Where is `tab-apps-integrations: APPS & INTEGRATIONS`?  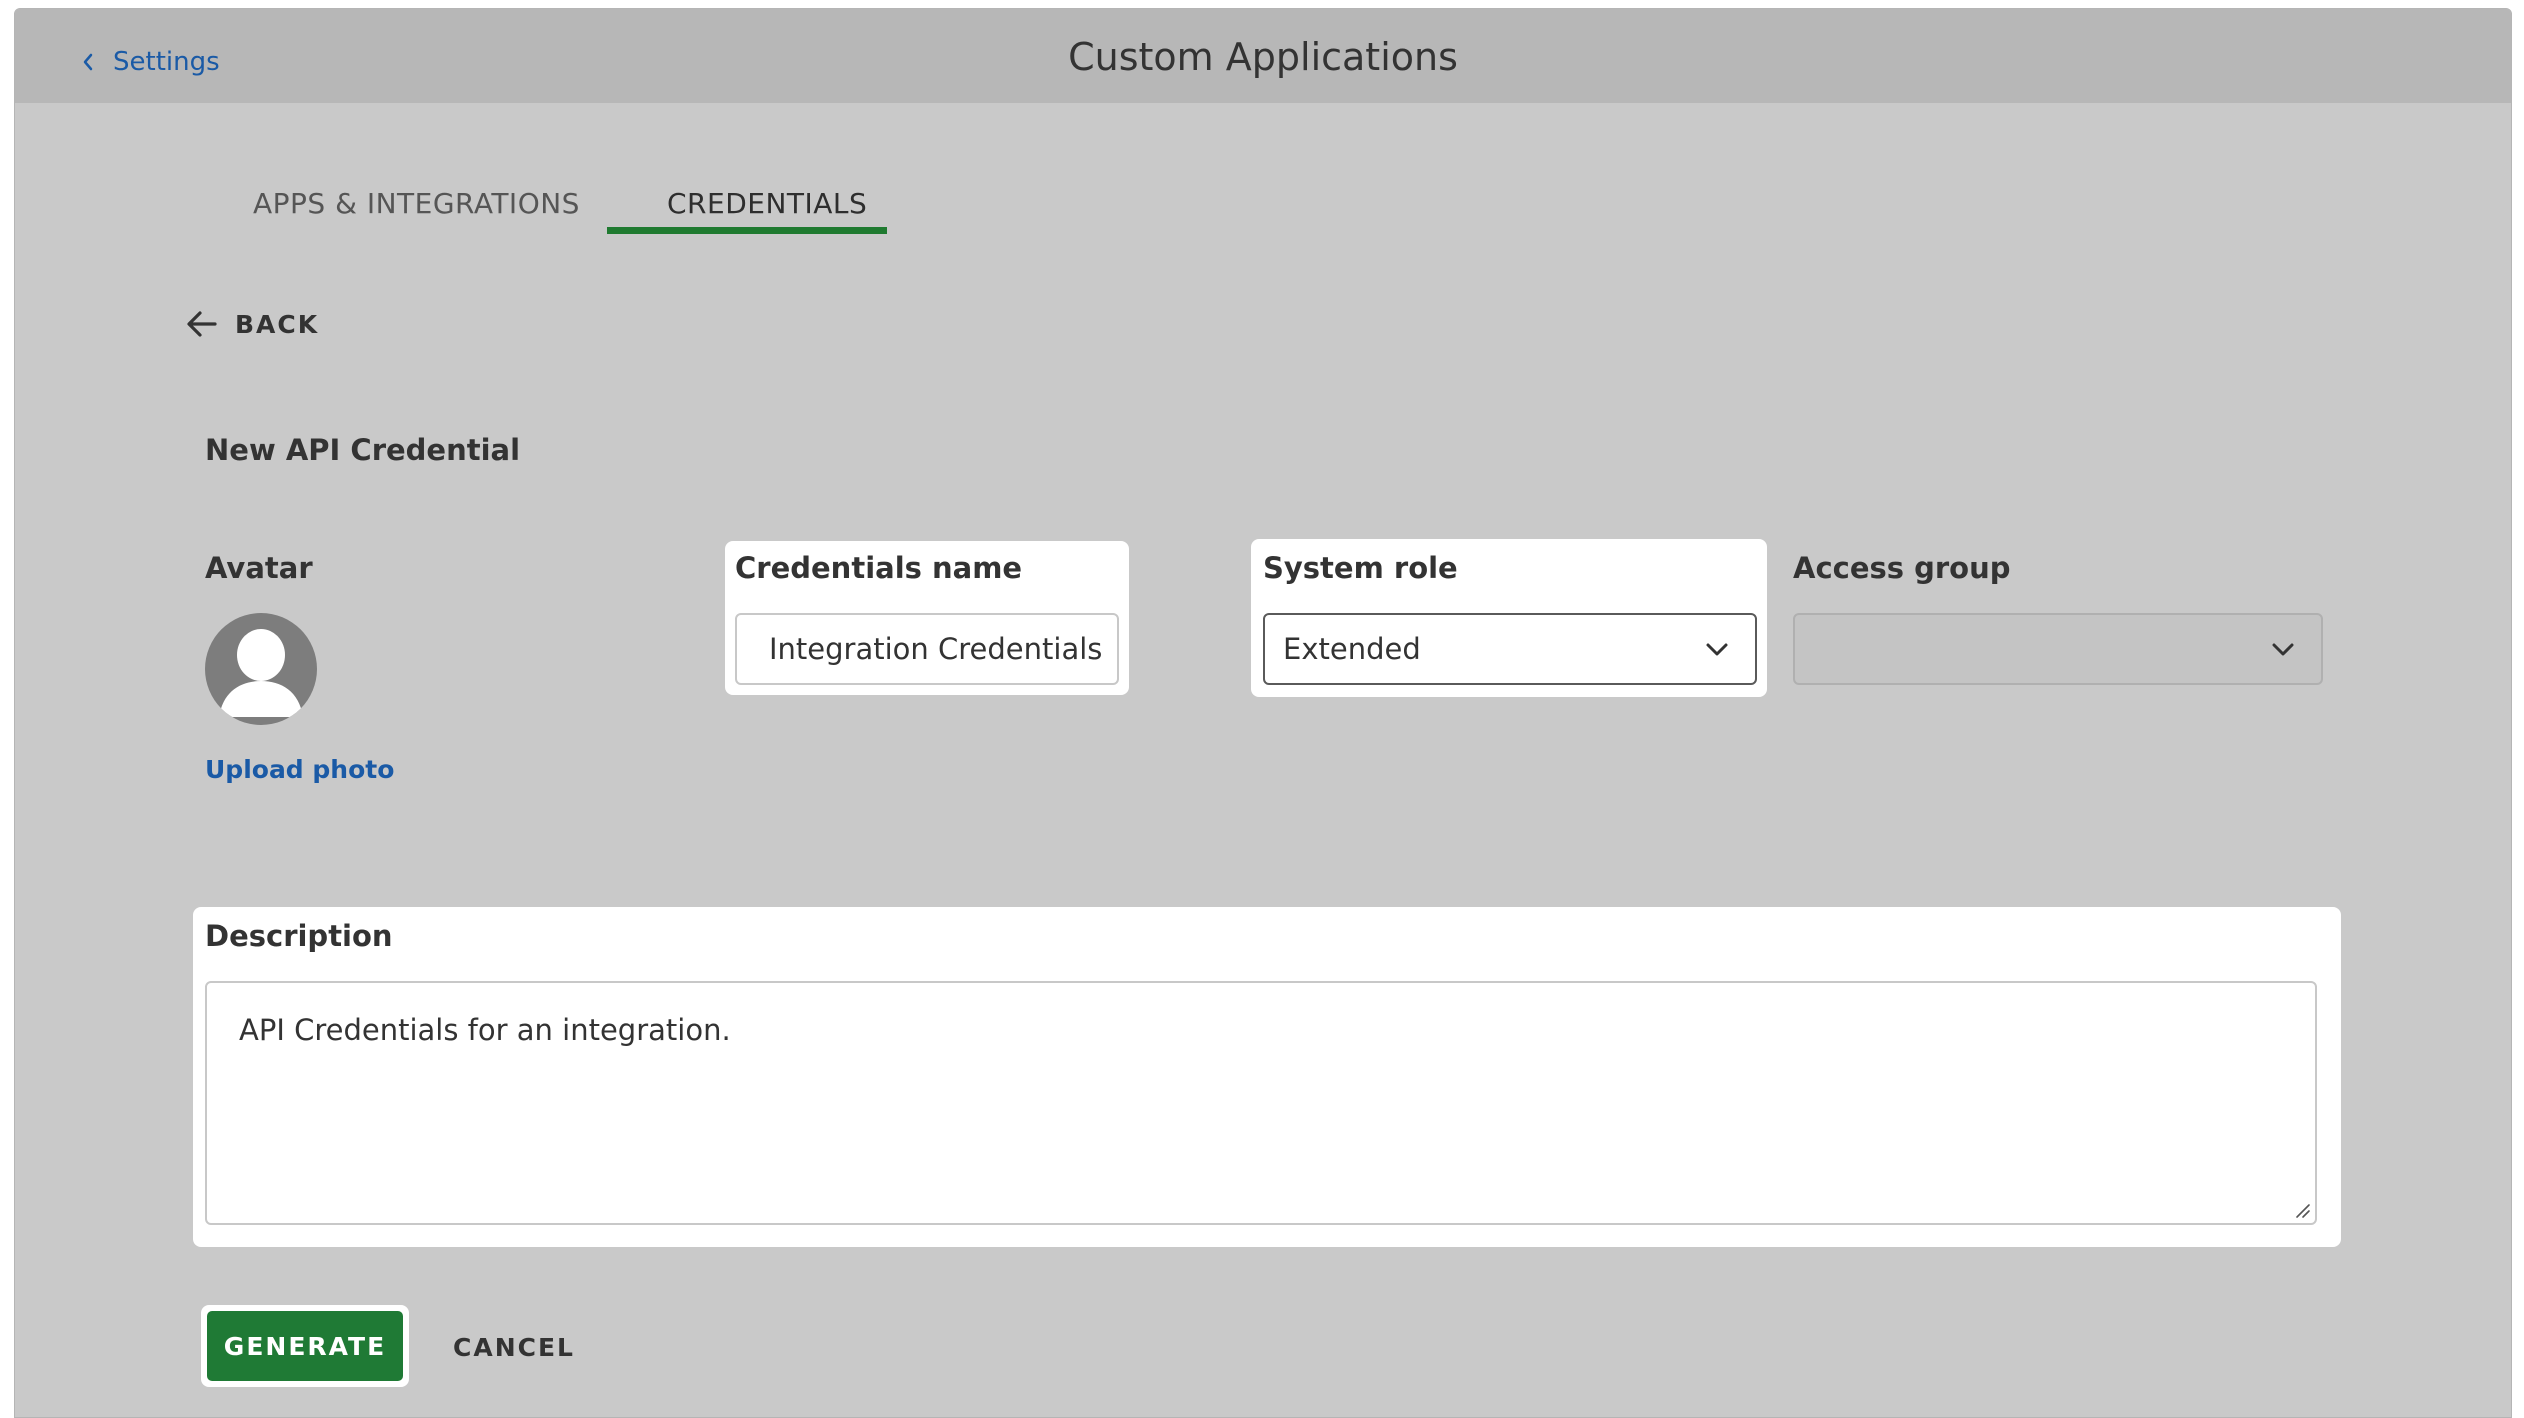 tab-apps-integrations: APPS & INTEGRATIONS is located at coordinates (416, 203).